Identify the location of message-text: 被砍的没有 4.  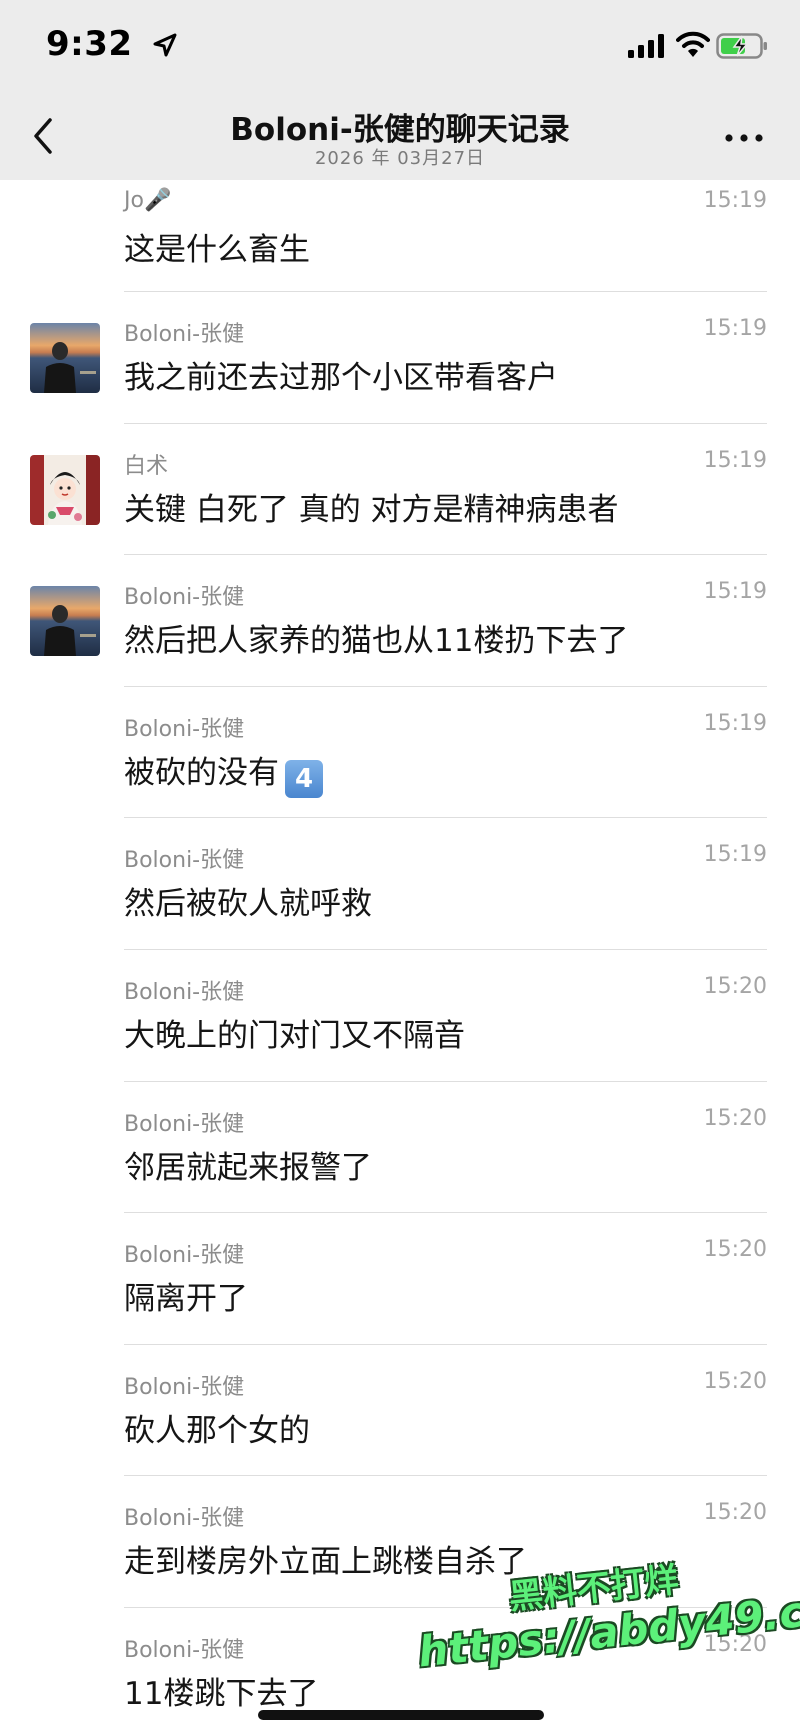
(223, 772).